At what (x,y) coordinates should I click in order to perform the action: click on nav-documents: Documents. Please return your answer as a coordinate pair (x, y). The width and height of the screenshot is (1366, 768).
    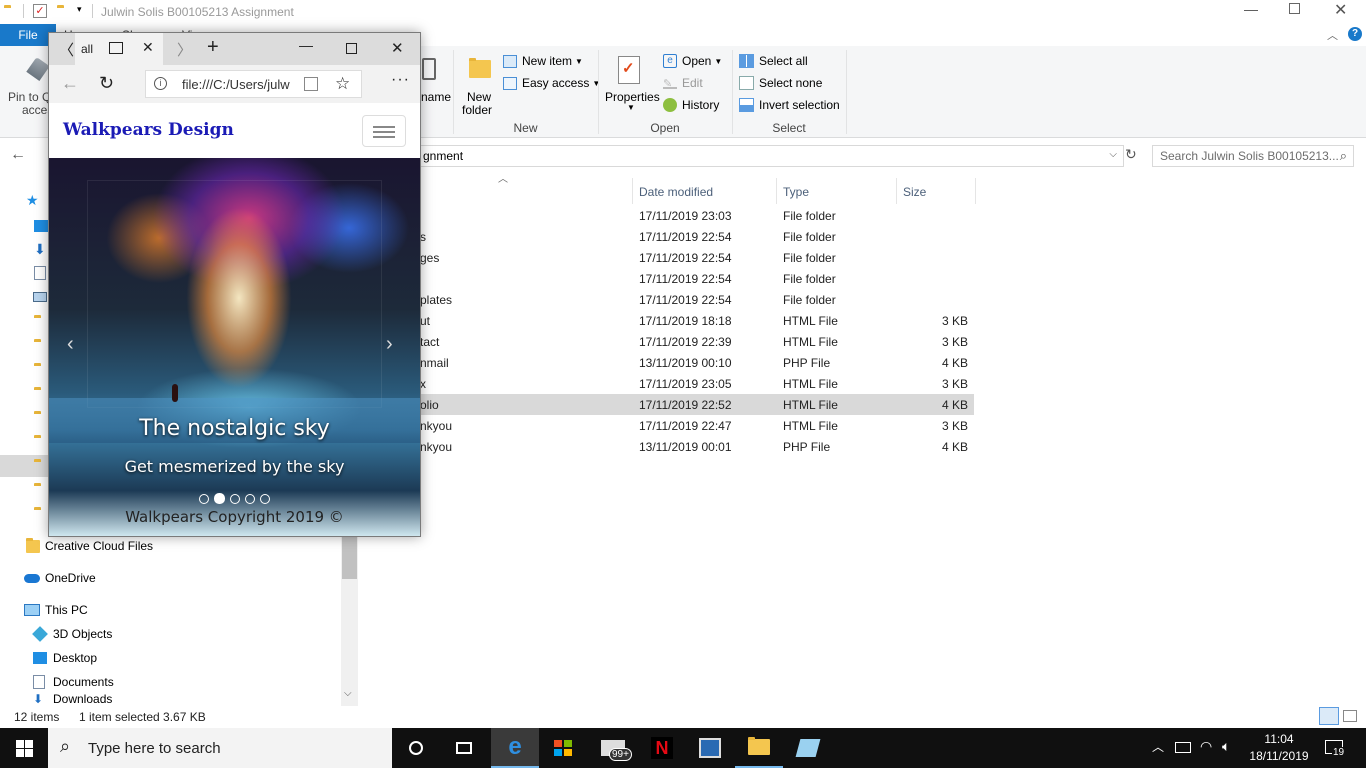
    Looking at the image, I should click on (73, 682).